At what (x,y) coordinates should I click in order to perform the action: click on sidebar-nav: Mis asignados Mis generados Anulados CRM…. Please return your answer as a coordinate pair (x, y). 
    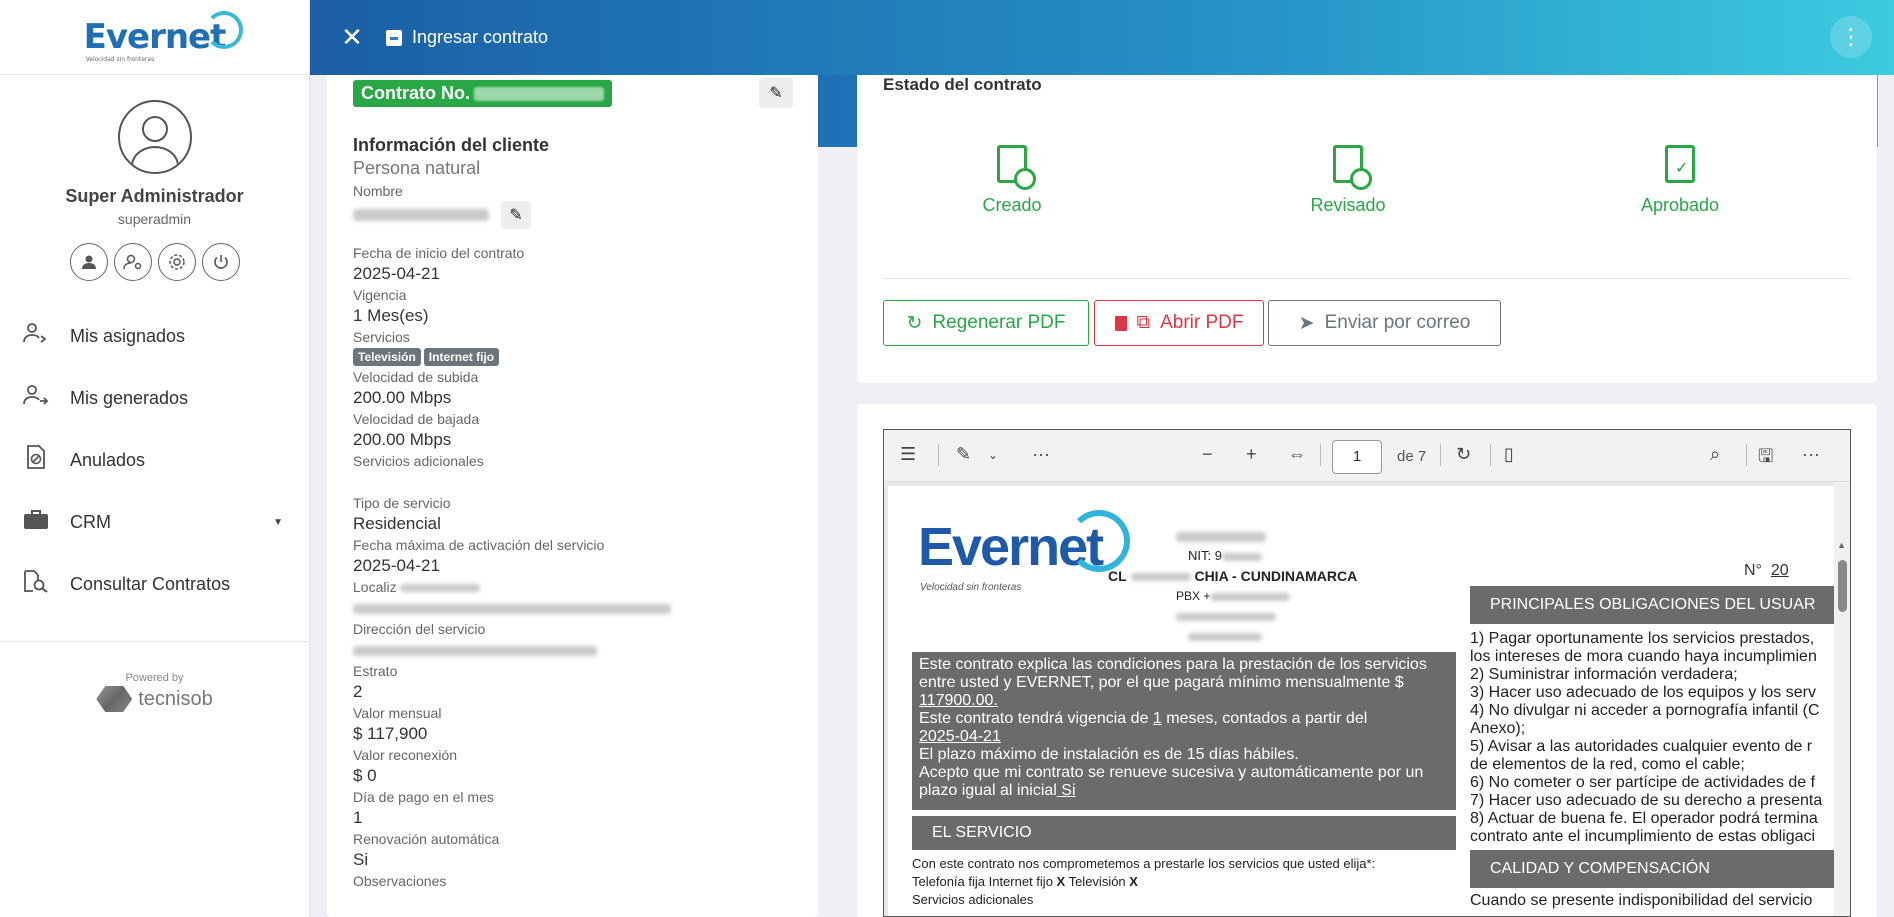
    Looking at the image, I should click on (154, 460).